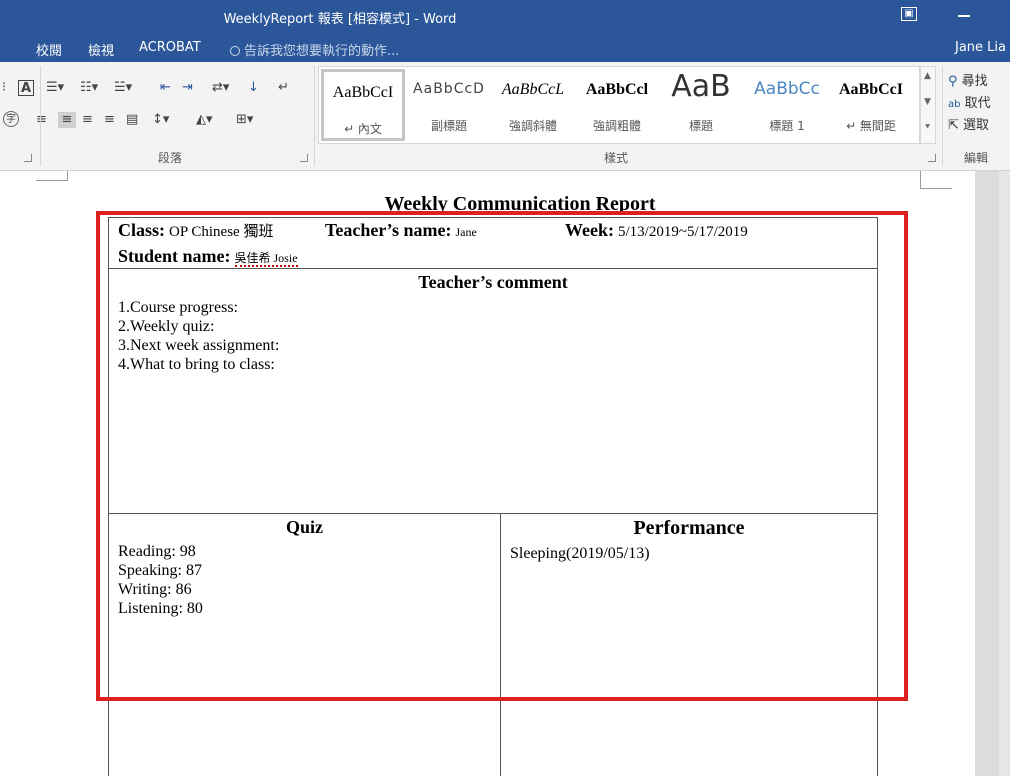 The image size is (1010, 776). What do you see at coordinates (55, 88) in the screenshot?
I see `bullets-icon: ☰▾` at bounding box center [55, 88].